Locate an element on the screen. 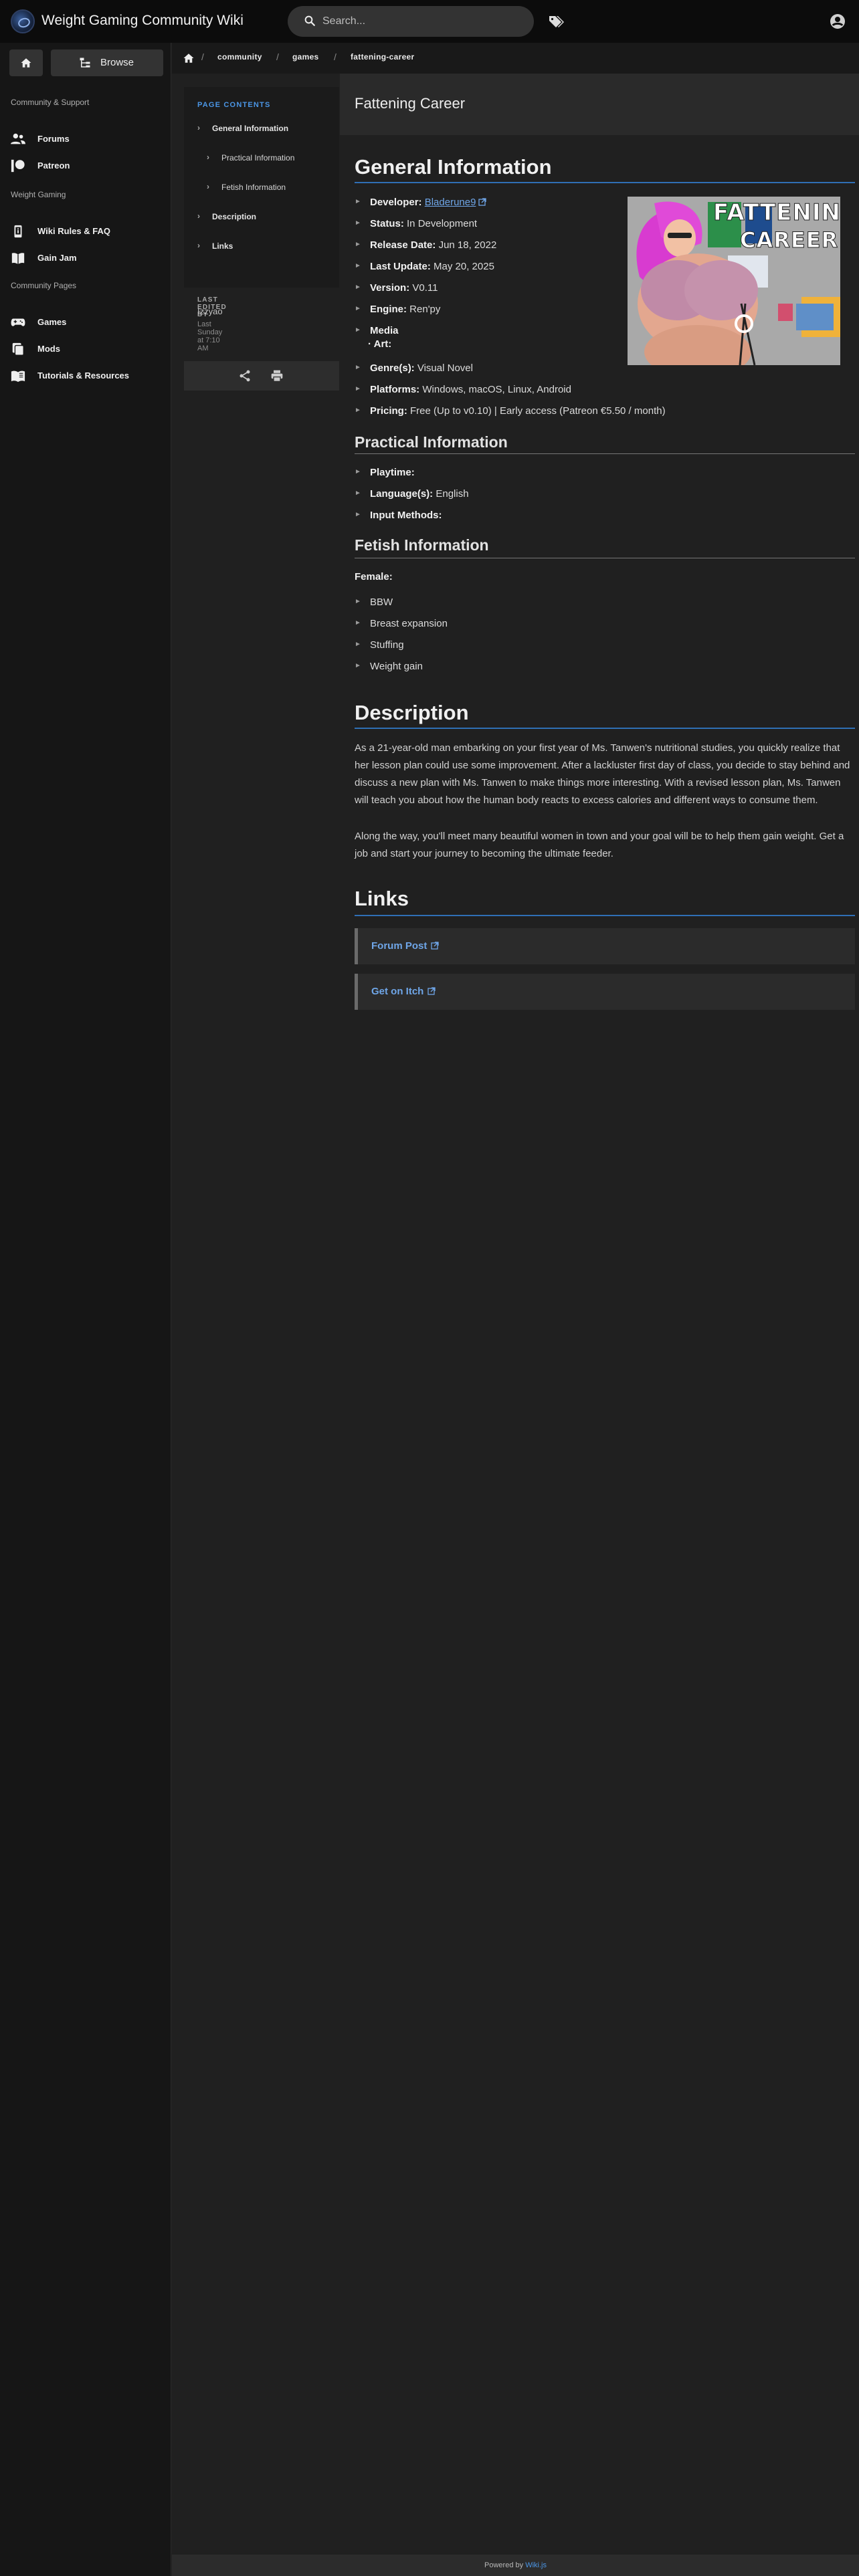 The image size is (859, 2576). book-open-icon is located at coordinates (18, 376).